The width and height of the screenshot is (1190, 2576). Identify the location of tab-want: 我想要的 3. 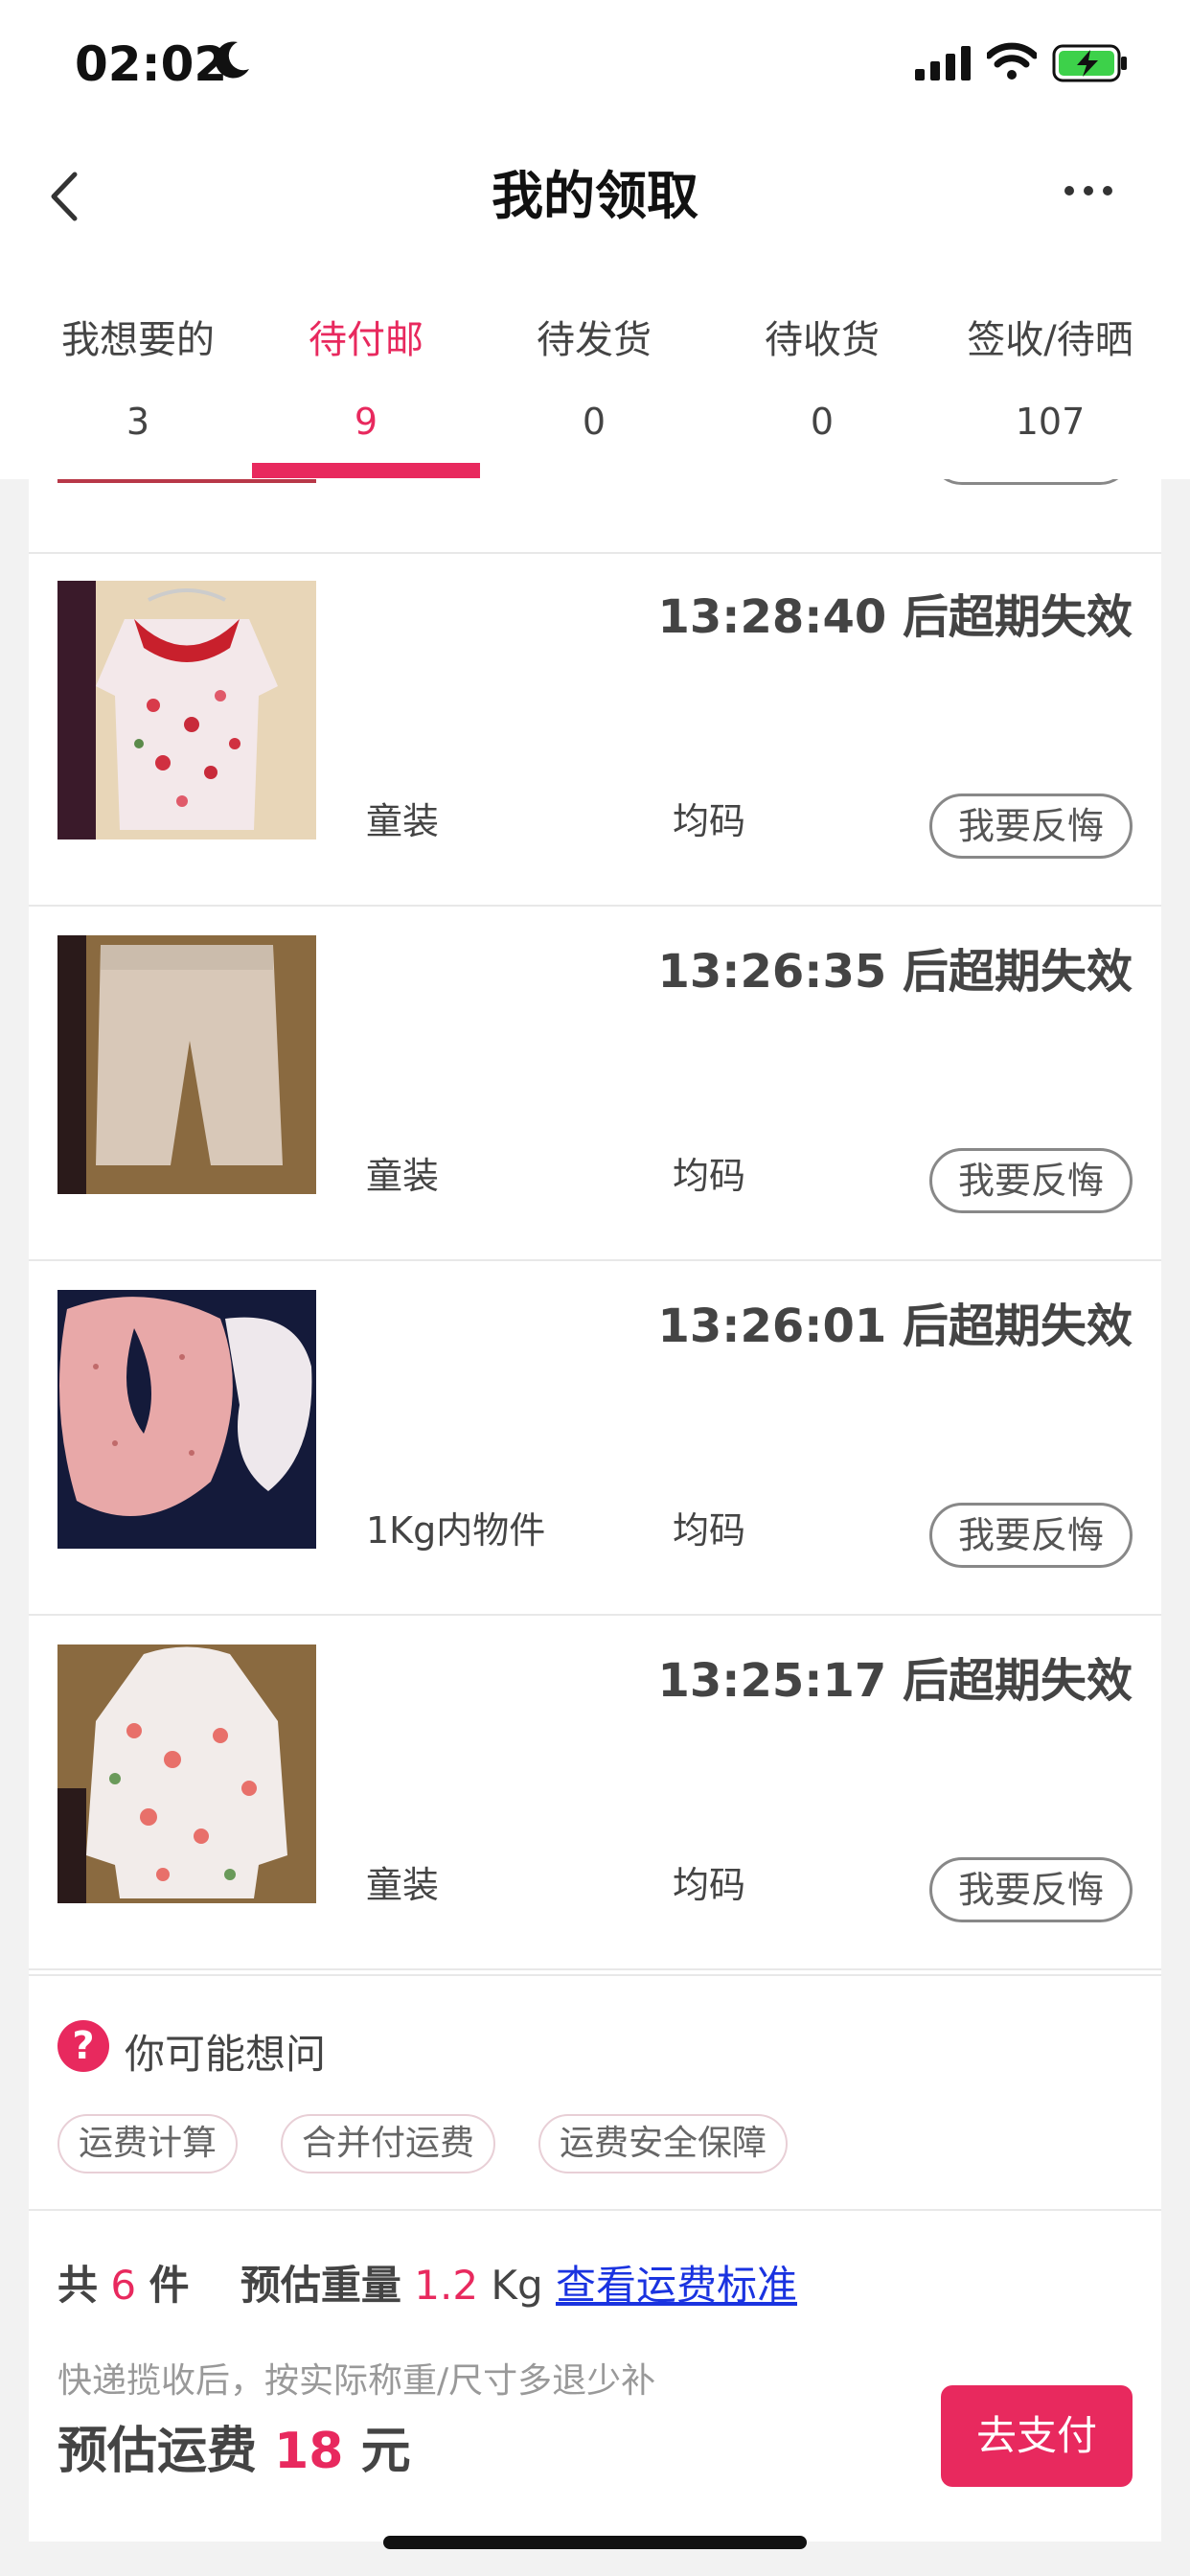
(138, 378).